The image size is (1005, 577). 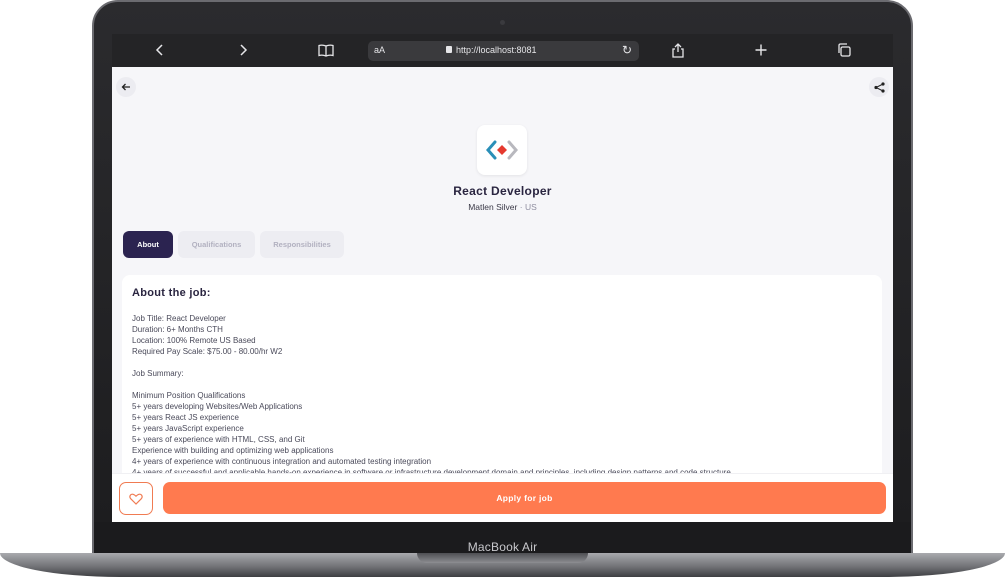 I want to click on action-bar: Apply for job, so click(x=502, y=497).